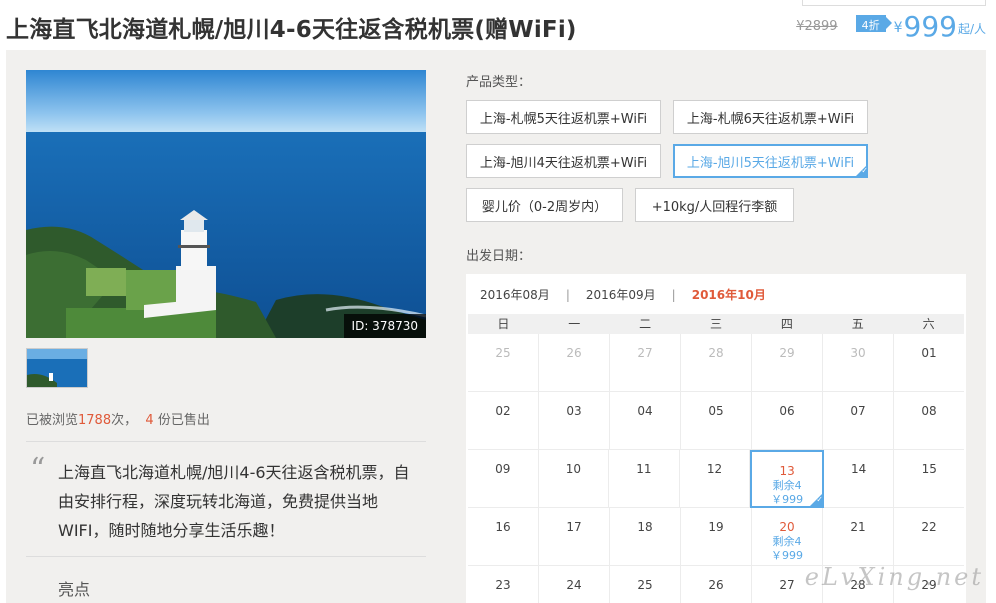 This screenshot has width=996, height=603. I want to click on calendar-day-available: 20 剩余4 ￥999, so click(787, 537).